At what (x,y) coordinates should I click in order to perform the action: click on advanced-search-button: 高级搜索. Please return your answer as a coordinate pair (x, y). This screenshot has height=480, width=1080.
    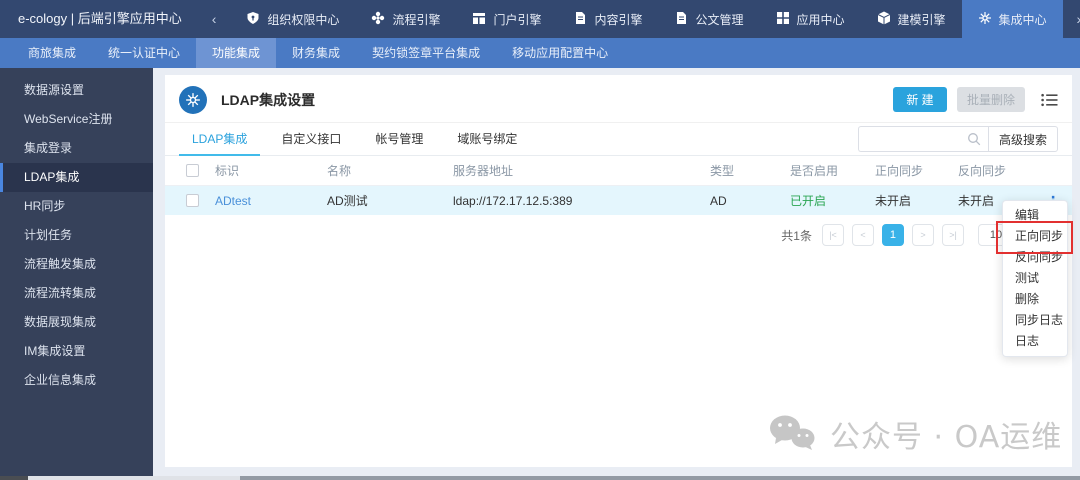
    Looking at the image, I should click on (1022, 139).